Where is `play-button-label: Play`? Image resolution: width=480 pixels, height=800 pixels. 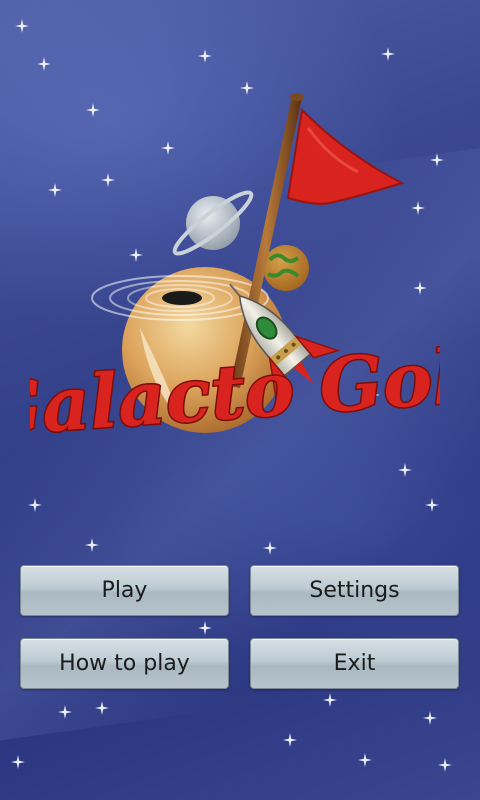 play-button-label: Play is located at coordinates (124, 590).